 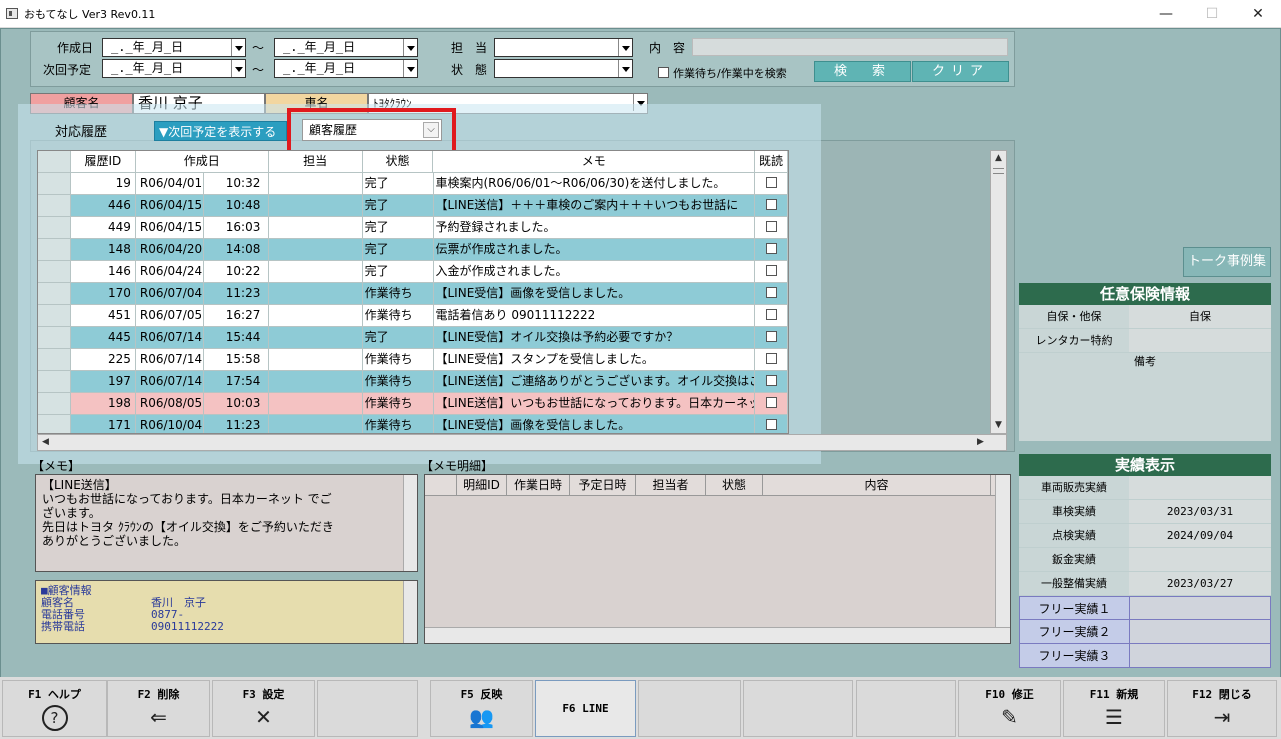 I want to click on header-status: 状態, so click(x=398, y=161).